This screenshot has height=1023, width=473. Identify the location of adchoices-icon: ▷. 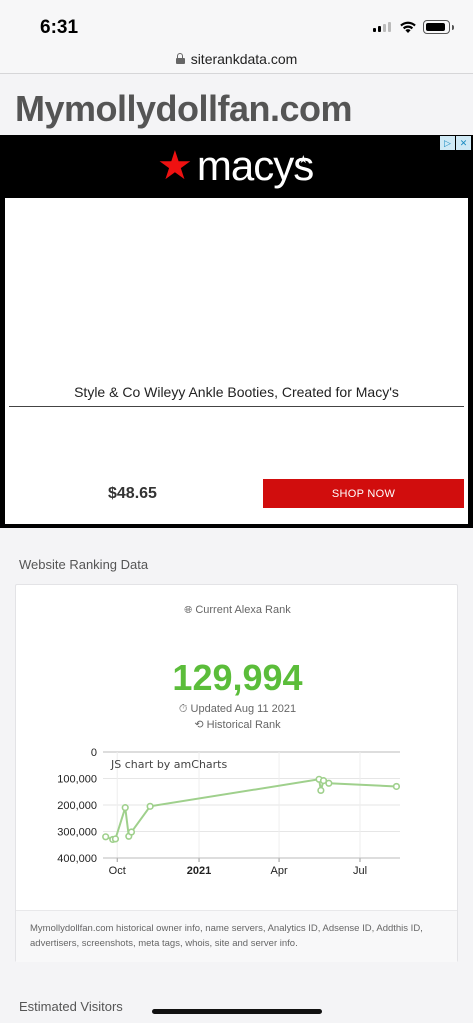
(447, 143).